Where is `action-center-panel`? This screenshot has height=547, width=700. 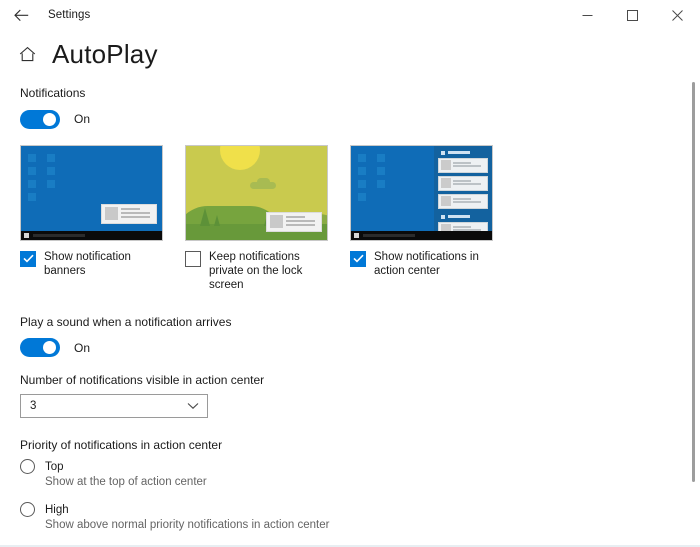
action-center-panel is located at coordinates (463, 191).